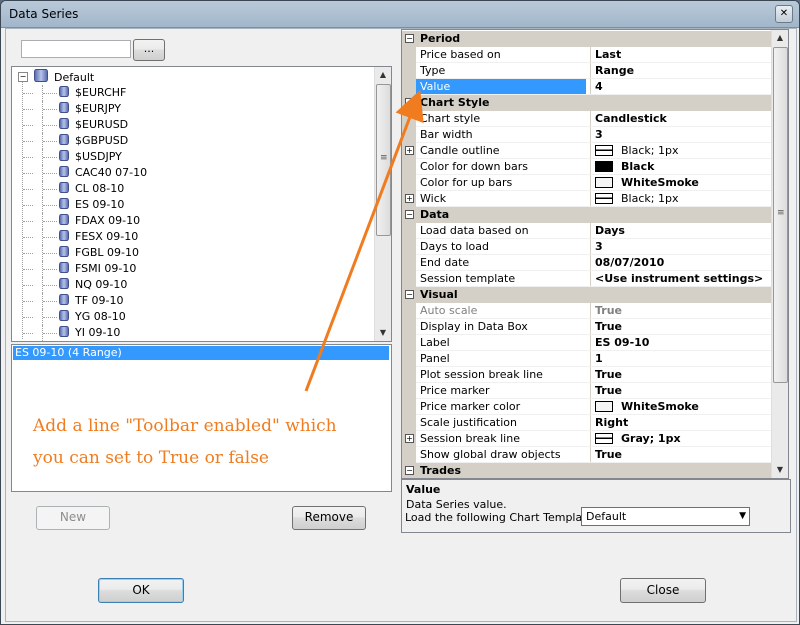 The image size is (800, 625). I want to click on annotation-arrow, so click(364, 240).